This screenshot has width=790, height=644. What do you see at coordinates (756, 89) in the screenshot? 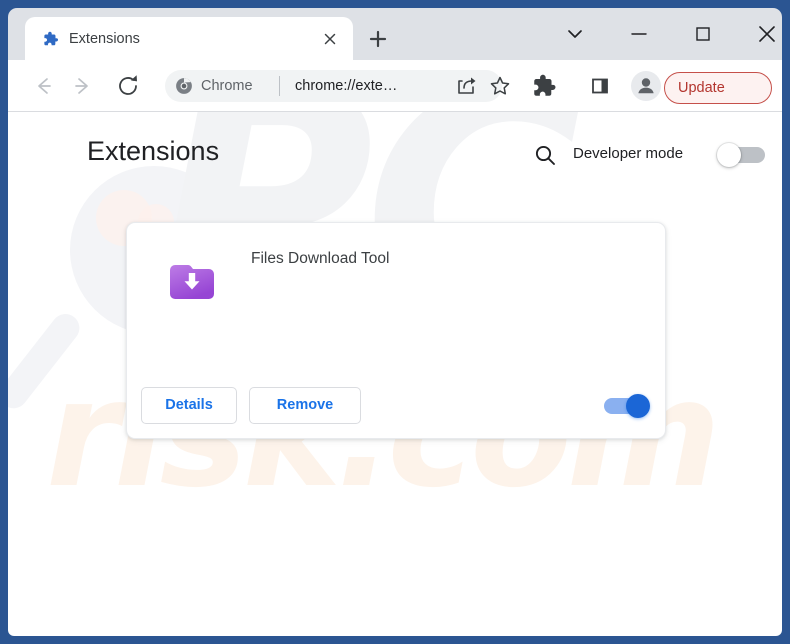
I see `three-dots-vertical-icon` at bounding box center [756, 89].